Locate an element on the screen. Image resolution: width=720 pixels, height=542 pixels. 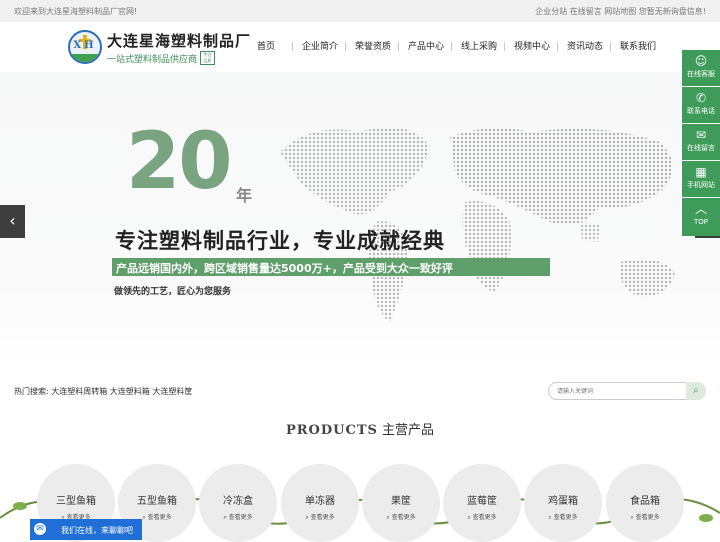
live-chat-widget: ✉ 我们在线，来聊聊吧 is located at coordinates (86, 529).